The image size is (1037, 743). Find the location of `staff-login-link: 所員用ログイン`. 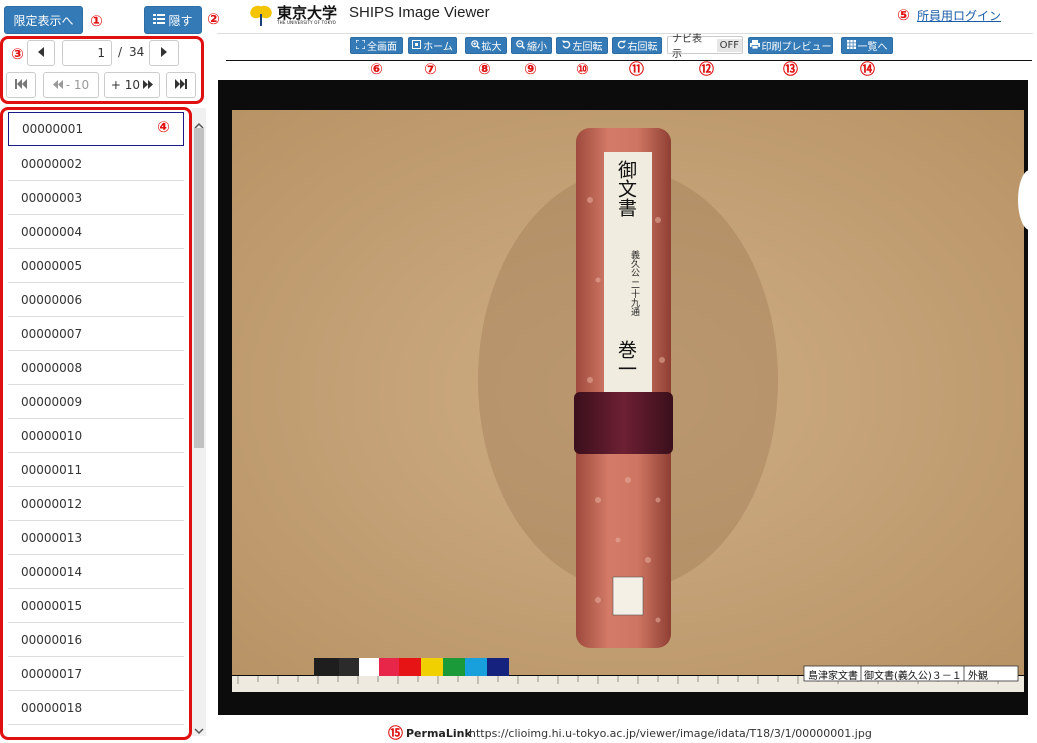

staff-login-link: 所員用ログイン is located at coordinates (959, 15).